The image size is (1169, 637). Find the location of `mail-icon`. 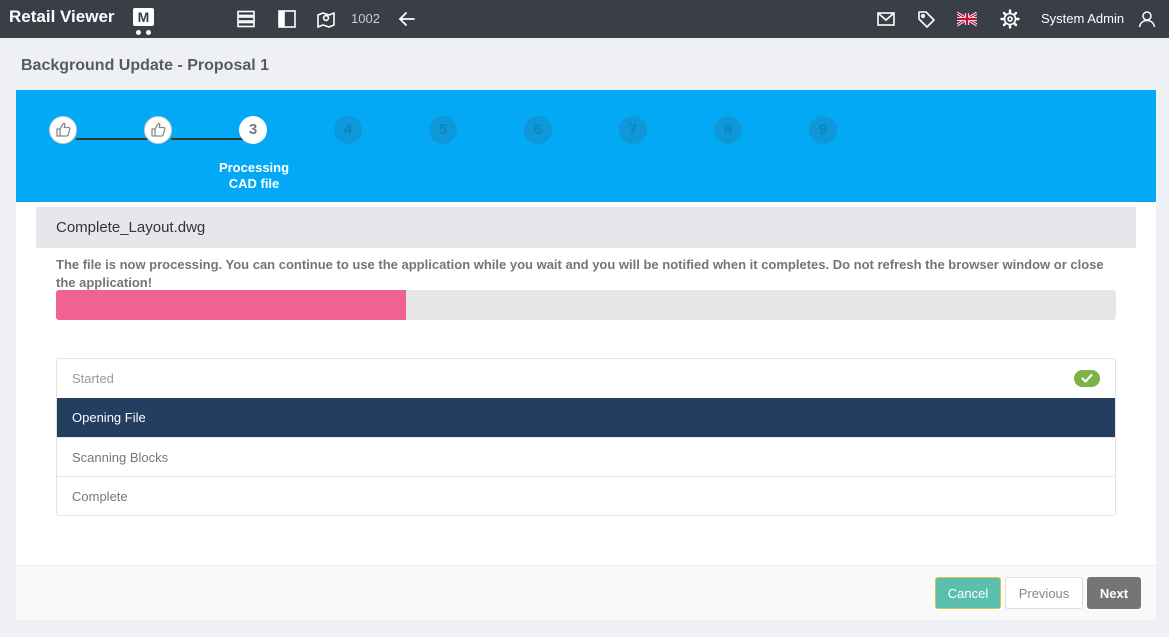

mail-icon is located at coordinates (886, 19).